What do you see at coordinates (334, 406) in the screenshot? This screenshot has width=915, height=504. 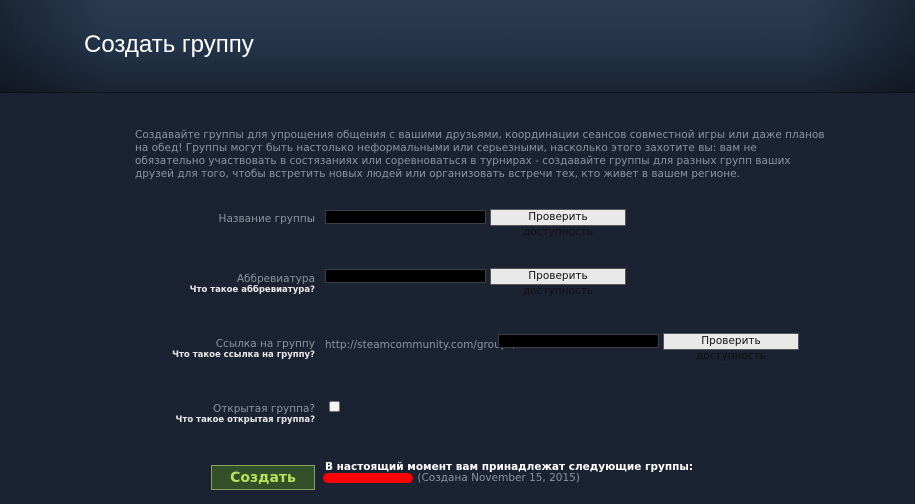 I see `public-group-checkbox` at bounding box center [334, 406].